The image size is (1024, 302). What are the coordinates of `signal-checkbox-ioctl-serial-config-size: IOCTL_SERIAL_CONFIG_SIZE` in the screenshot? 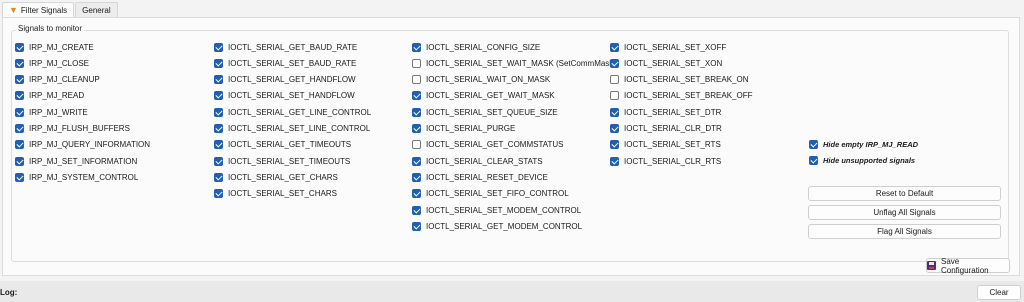 It's located at (476, 47).